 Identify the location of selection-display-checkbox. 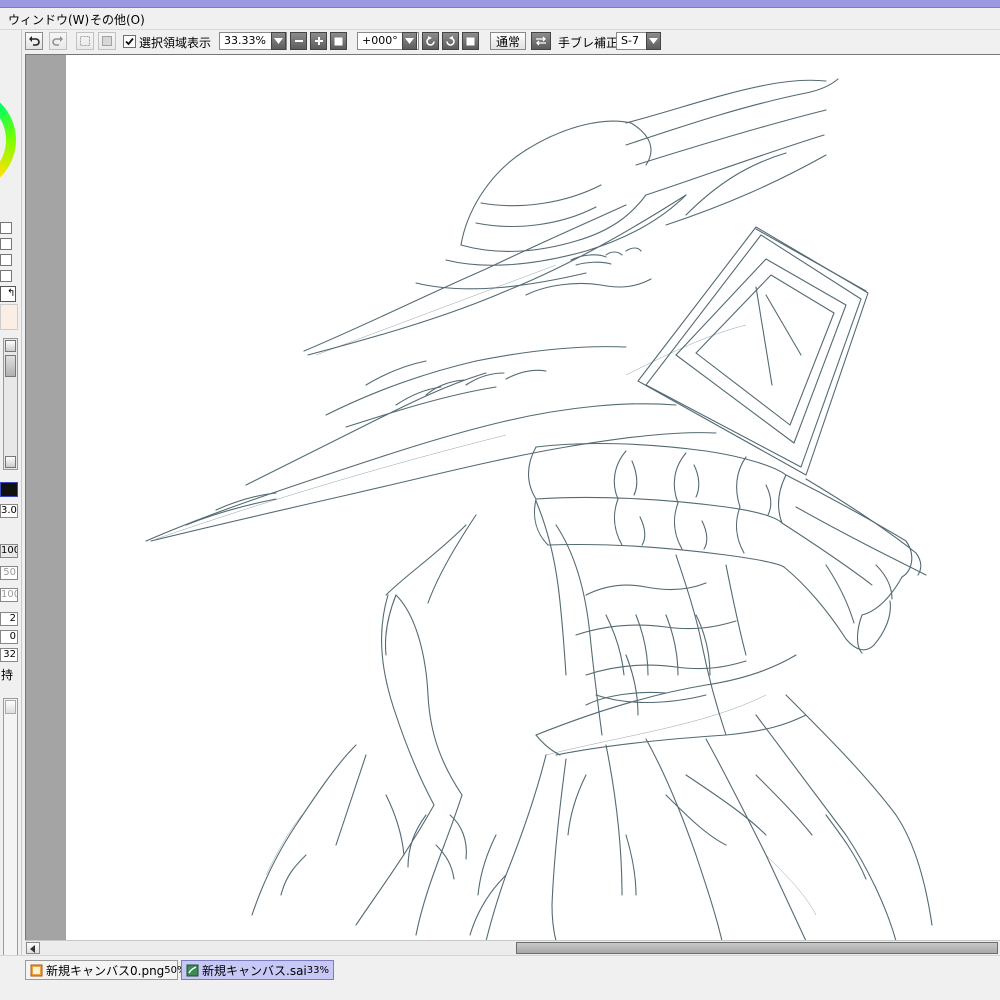
(129, 41).